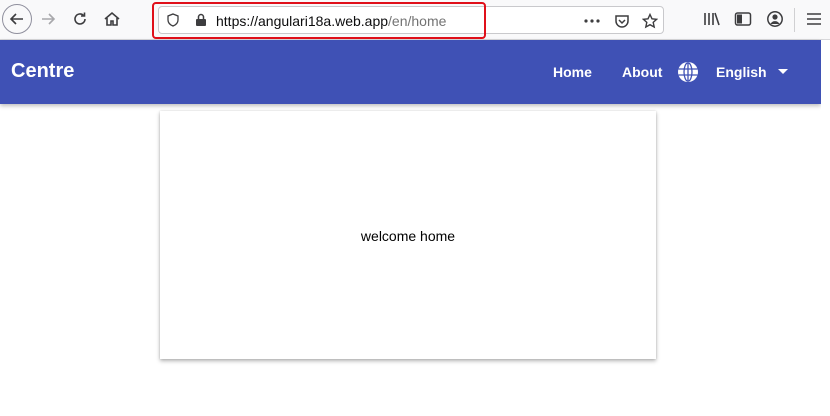 Image resolution: width=830 pixels, height=416 pixels. I want to click on globe-icon, so click(688, 72).